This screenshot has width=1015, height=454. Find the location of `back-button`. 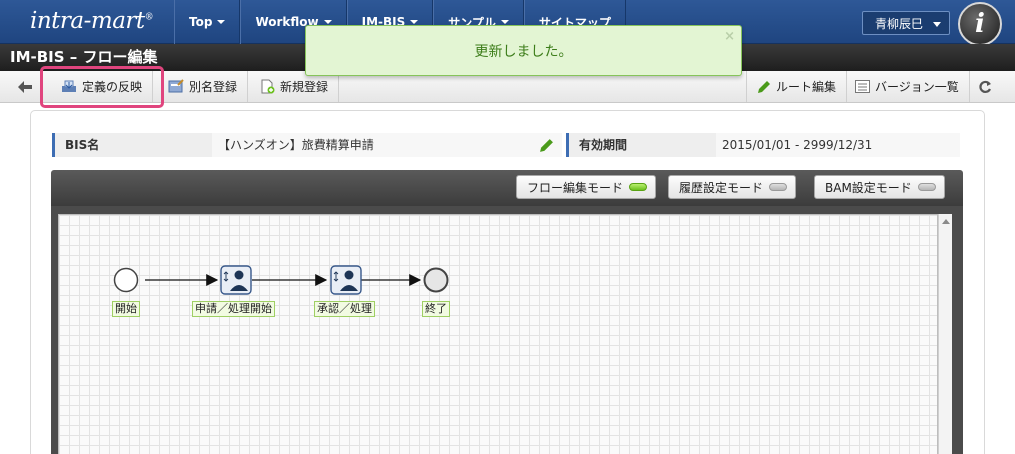

back-button is located at coordinates (26, 86).